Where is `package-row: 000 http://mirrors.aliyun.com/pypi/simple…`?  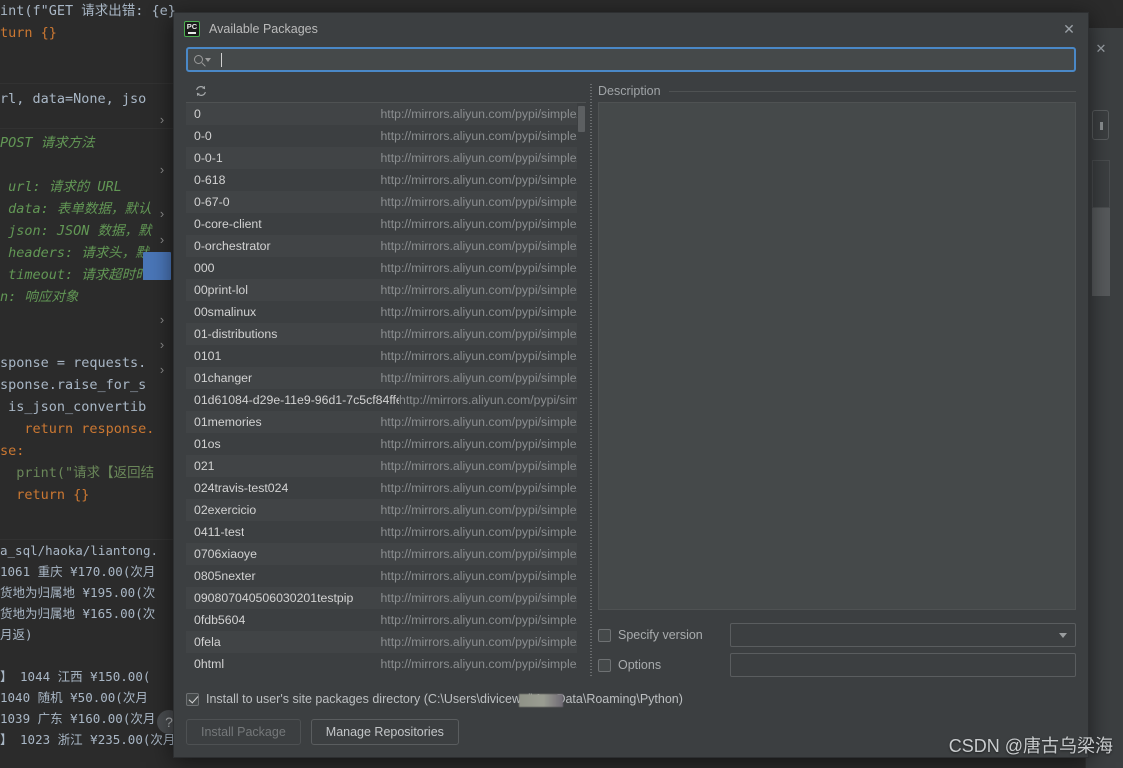
package-row: 000 http://mirrors.aliyun.com/pypi/simple… is located at coordinates (386, 268).